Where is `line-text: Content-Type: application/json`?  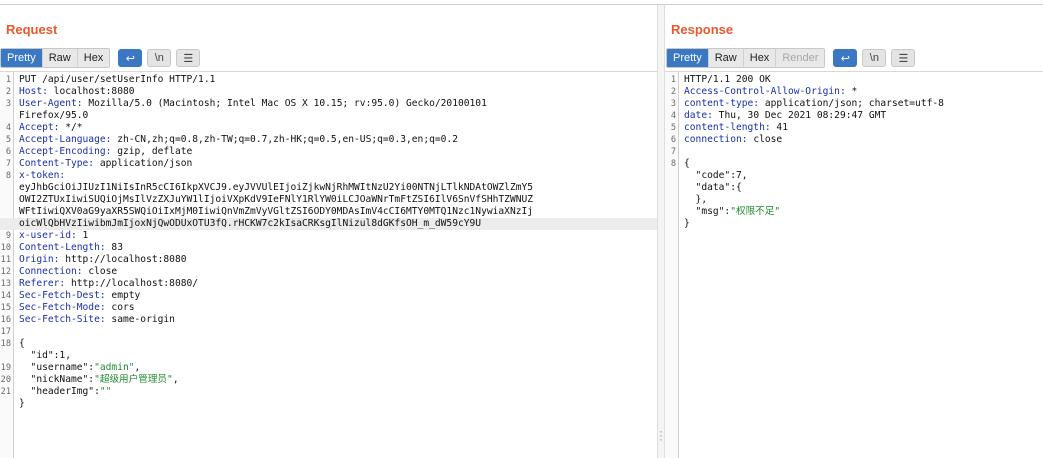
line-text: Content-Type: application/json is located at coordinates (106, 163).